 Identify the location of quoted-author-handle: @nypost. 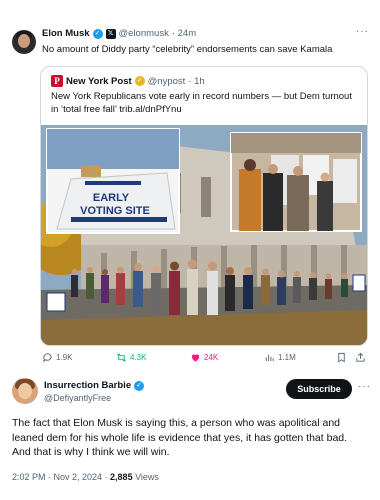
(166, 81).